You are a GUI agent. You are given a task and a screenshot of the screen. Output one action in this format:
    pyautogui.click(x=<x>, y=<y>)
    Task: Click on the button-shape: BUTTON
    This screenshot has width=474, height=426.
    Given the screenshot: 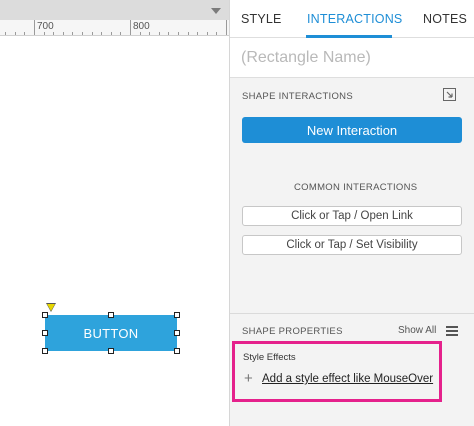 What is the action you would take?
    pyautogui.click(x=111, y=333)
    